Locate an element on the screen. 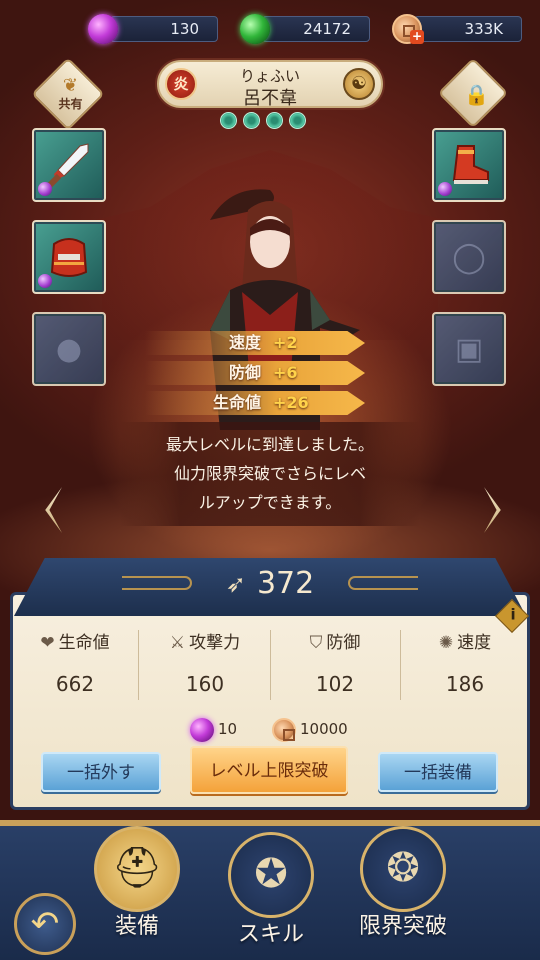  hero-nameplate: 炎 りょふい 呂不韋 ☯ is located at coordinates (270, 84).